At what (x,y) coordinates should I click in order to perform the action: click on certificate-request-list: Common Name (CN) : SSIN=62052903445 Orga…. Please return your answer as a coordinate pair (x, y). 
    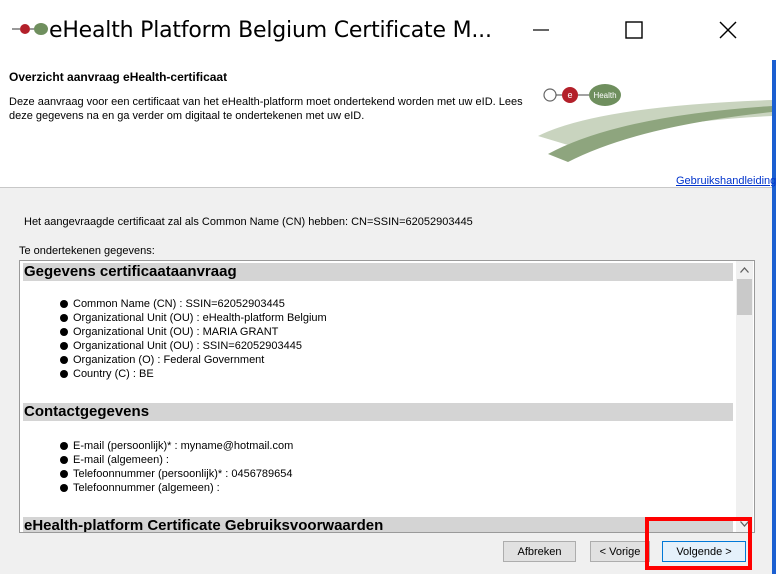
    Looking at the image, I should click on (193, 339).